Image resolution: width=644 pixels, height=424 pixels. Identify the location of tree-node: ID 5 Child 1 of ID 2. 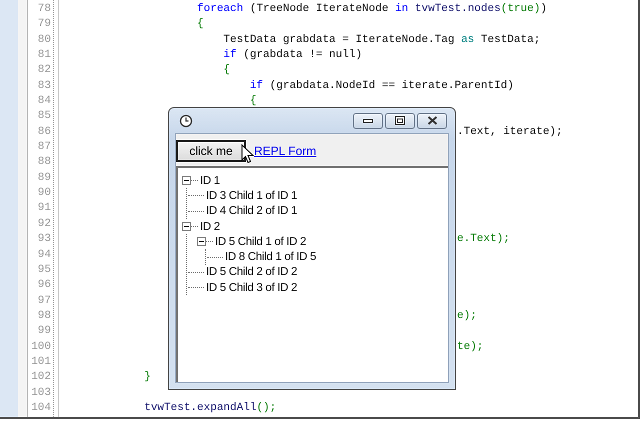
(259, 242).